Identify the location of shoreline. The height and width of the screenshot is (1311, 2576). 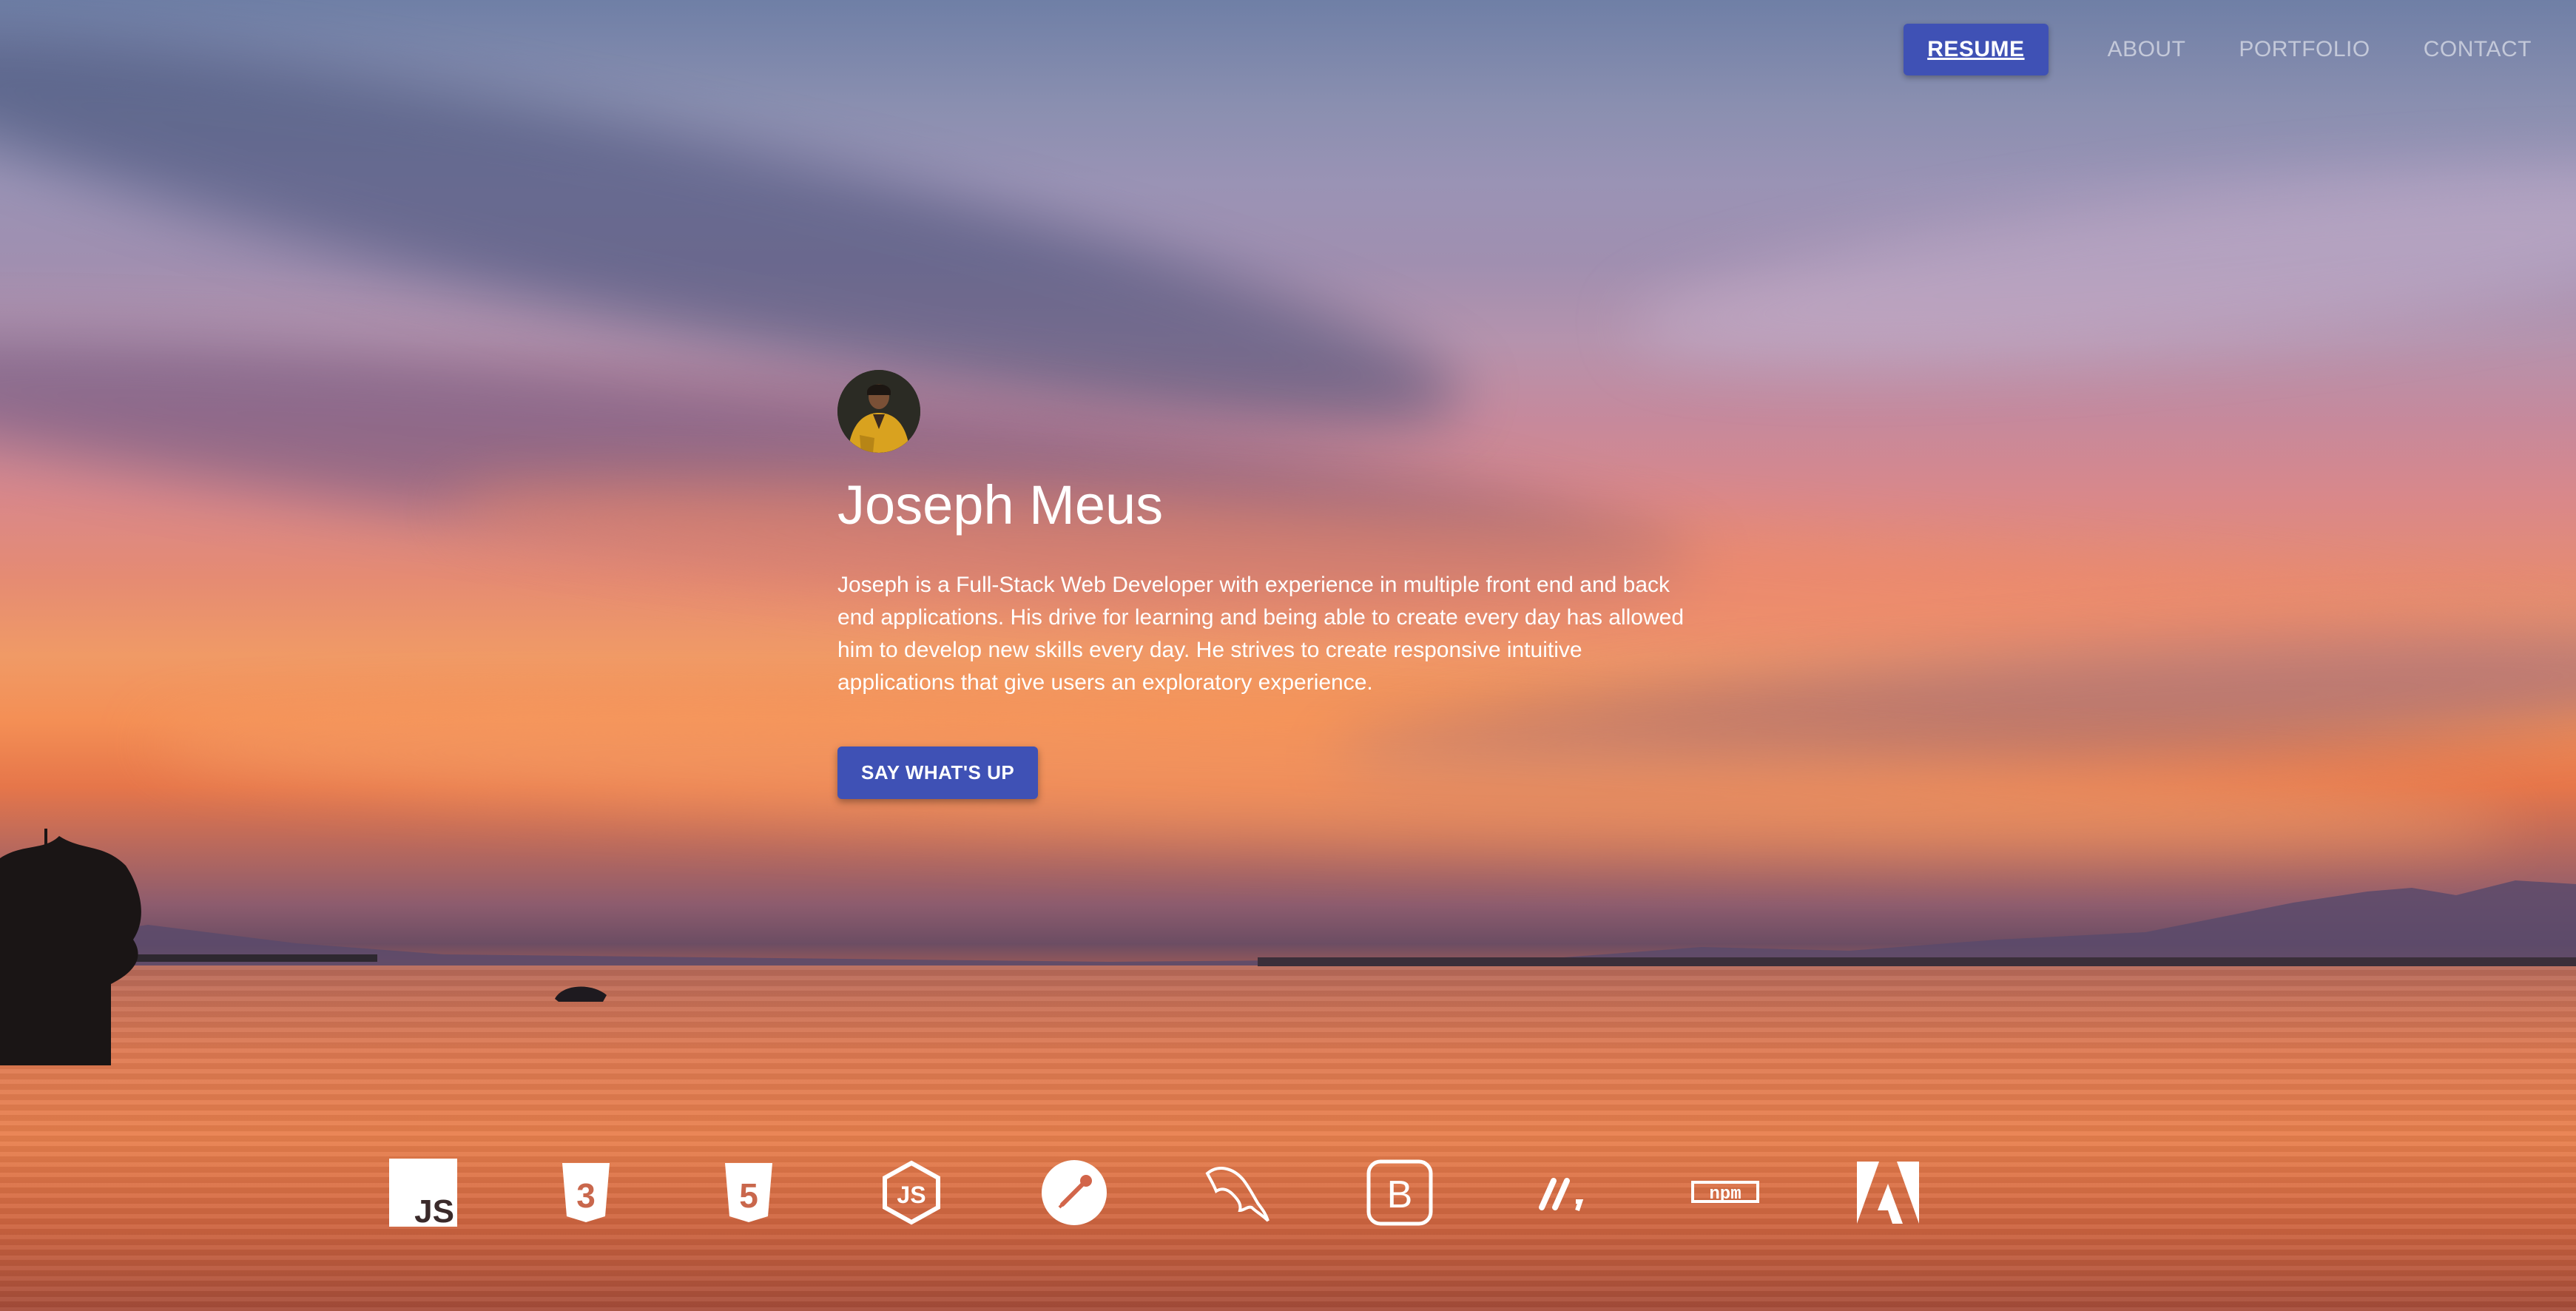
(1343, 960).